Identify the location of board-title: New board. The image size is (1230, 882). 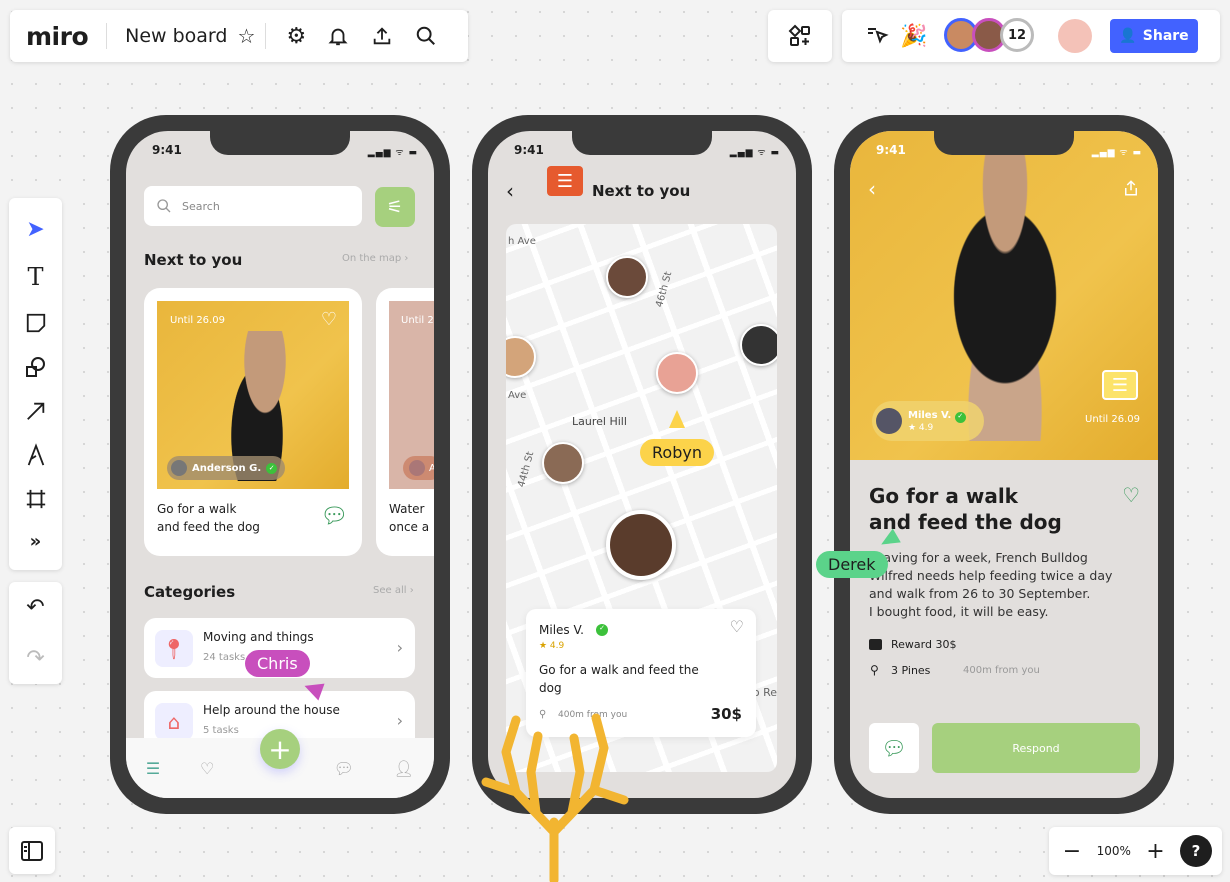
(176, 36).